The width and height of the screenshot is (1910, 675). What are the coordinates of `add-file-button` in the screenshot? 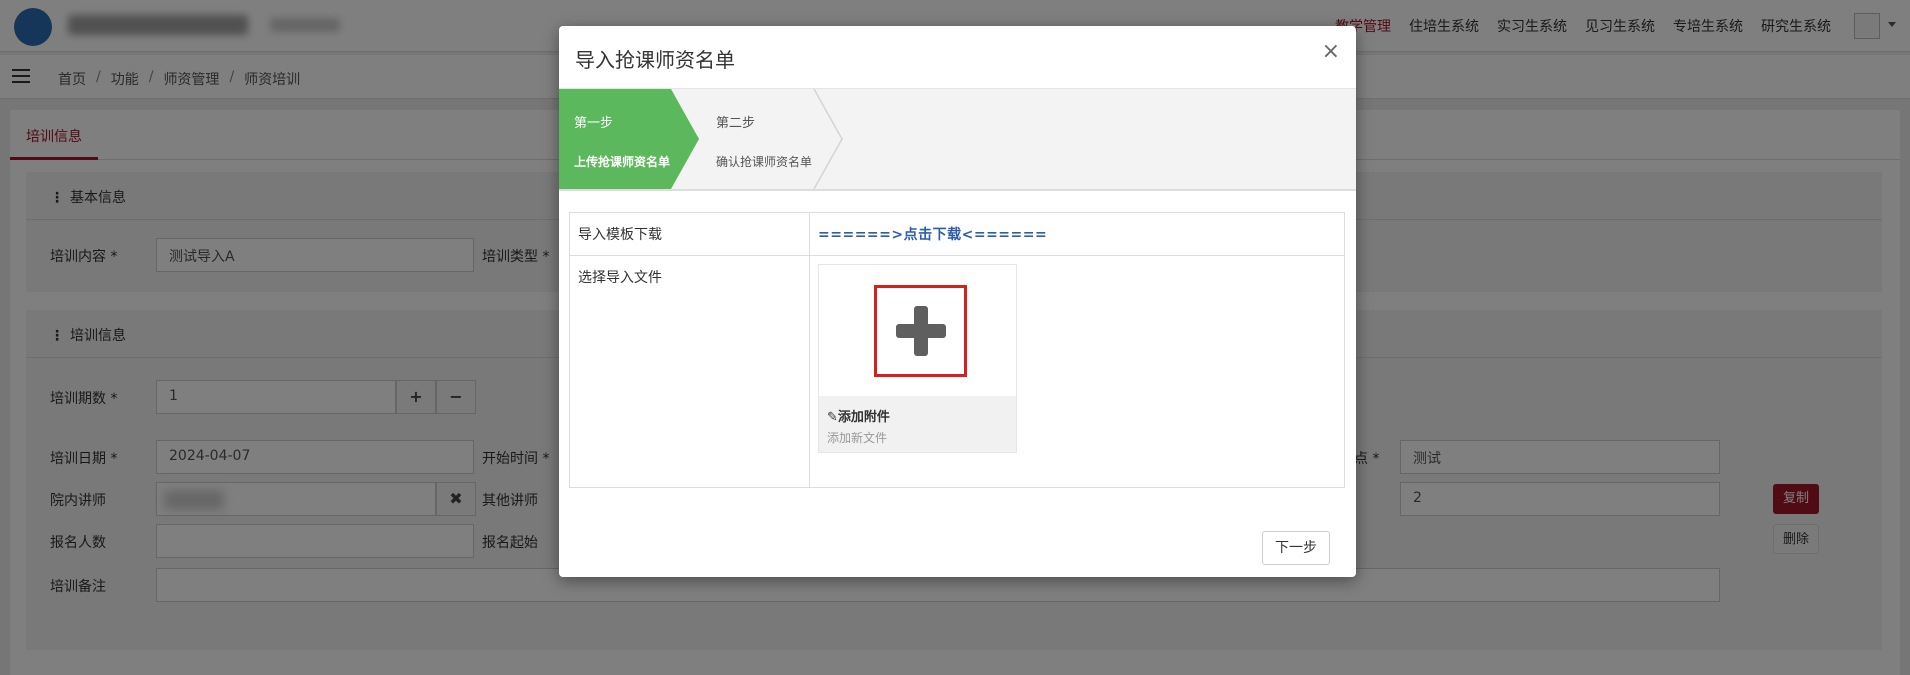 It's located at (920, 331).